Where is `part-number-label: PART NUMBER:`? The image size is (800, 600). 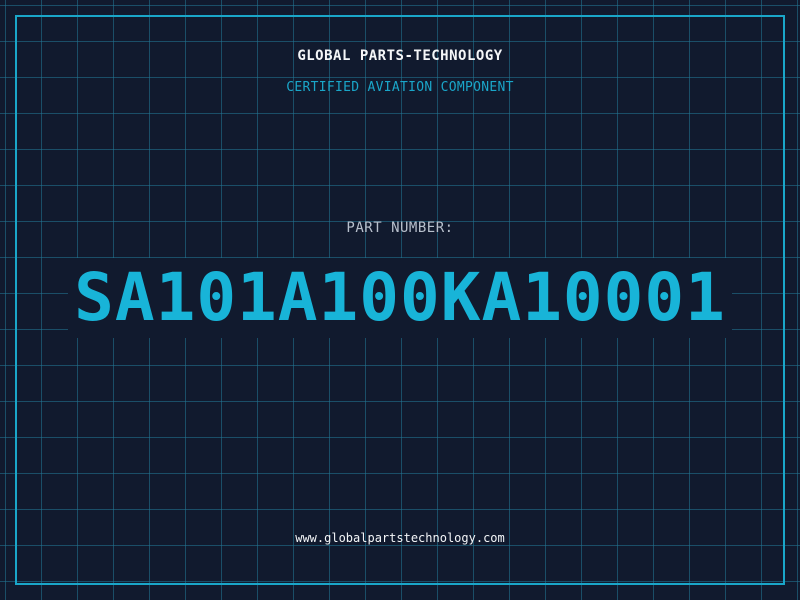
part-number-label: PART NUMBER: is located at coordinates (400, 228).